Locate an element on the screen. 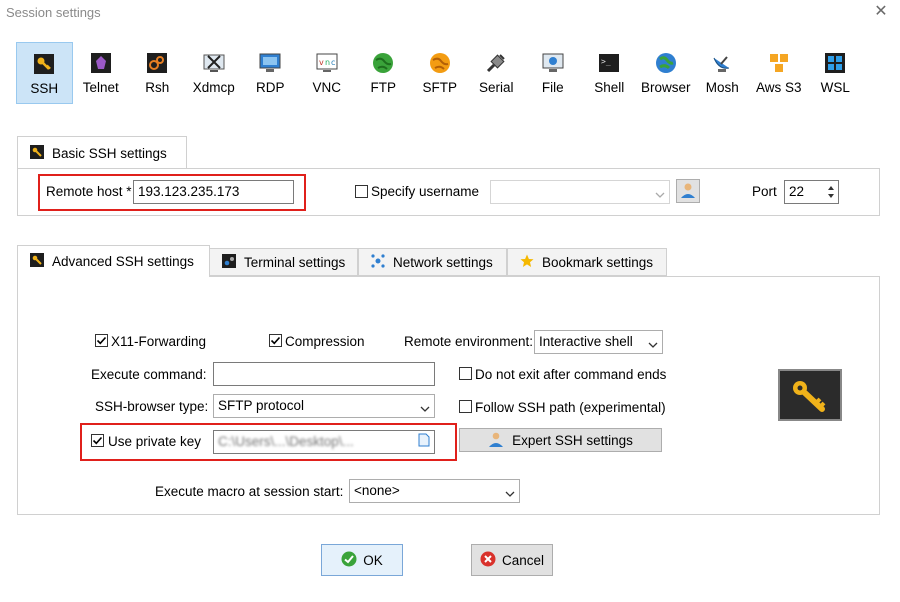 The height and width of the screenshot is (602, 900). x11-forwarding-checkbox is located at coordinates (101, 341).